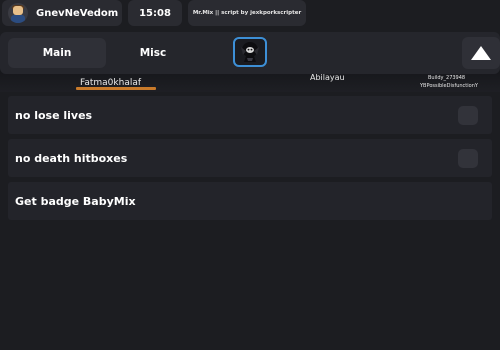 The width and height of the screenshot is (500, 350). Describe the element at coordinates (250, 115) in the screenshot. I see `toggle-row-no-lose-lives: no lose lives` at that location.